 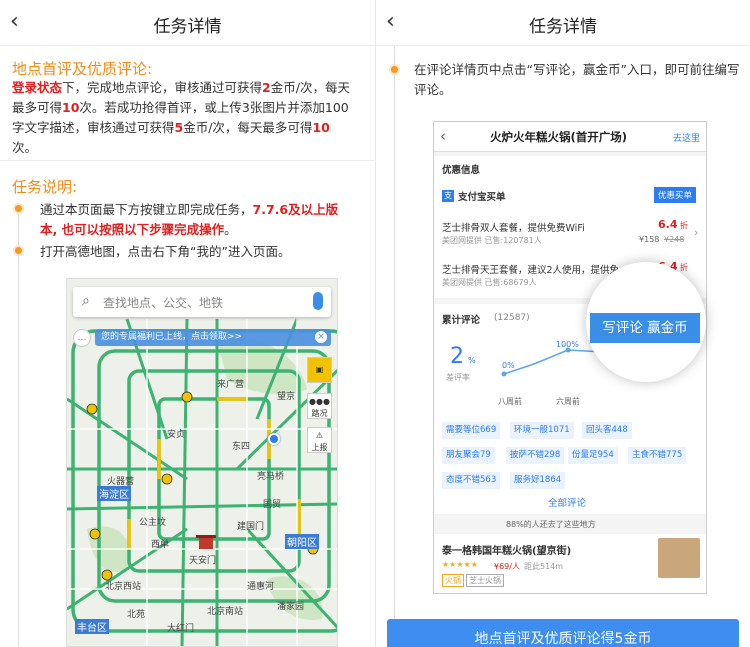 I want to click on current-location-icon, so click(x=274, y=439).